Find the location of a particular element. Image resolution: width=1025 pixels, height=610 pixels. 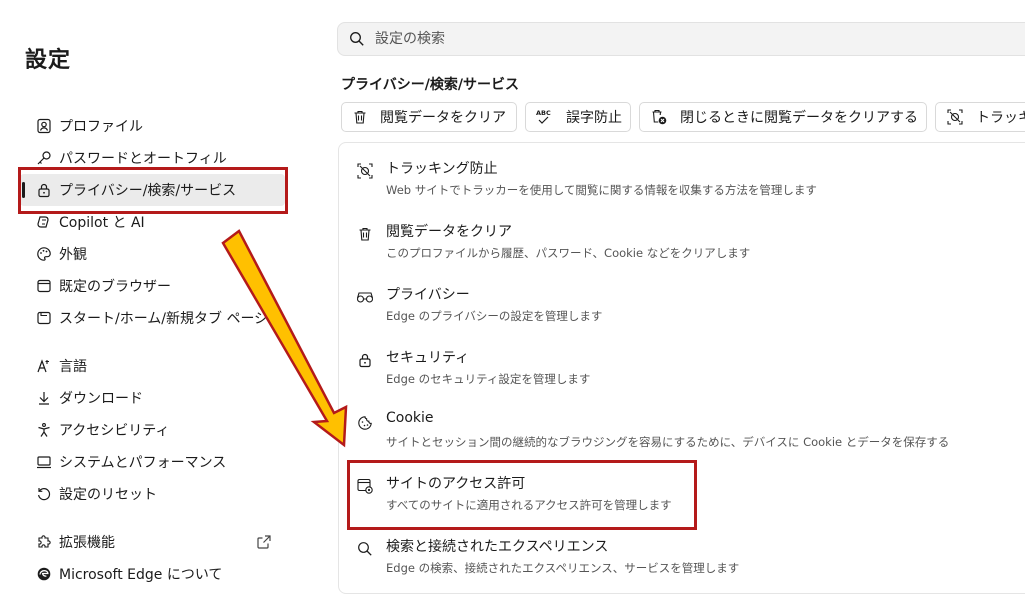

page-title: 設定 is located at coordinates (48, 60).